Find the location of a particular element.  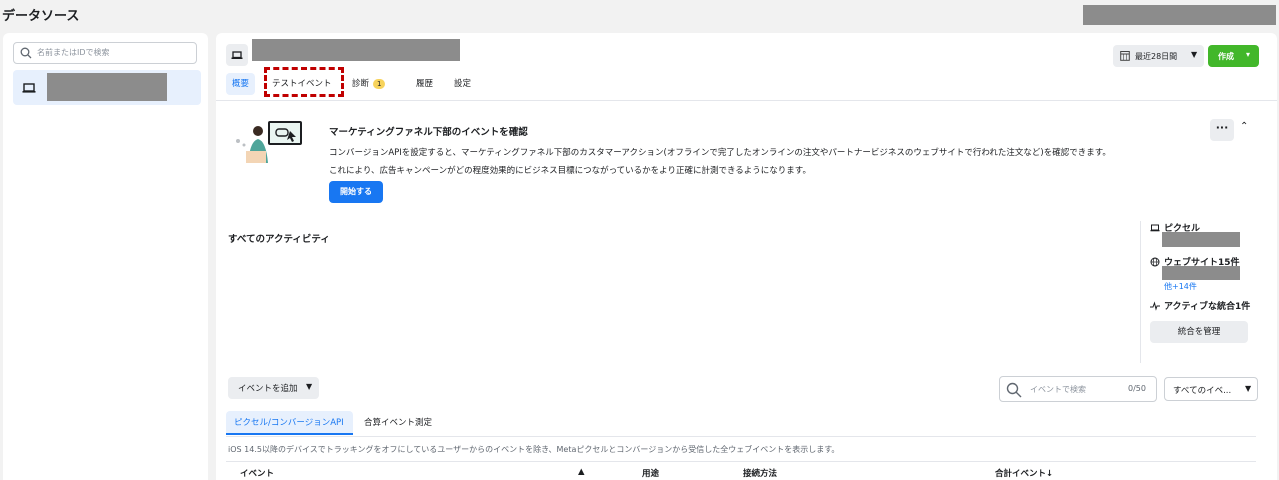

sidebar-item-pixel is located at coordinates (107, 87).